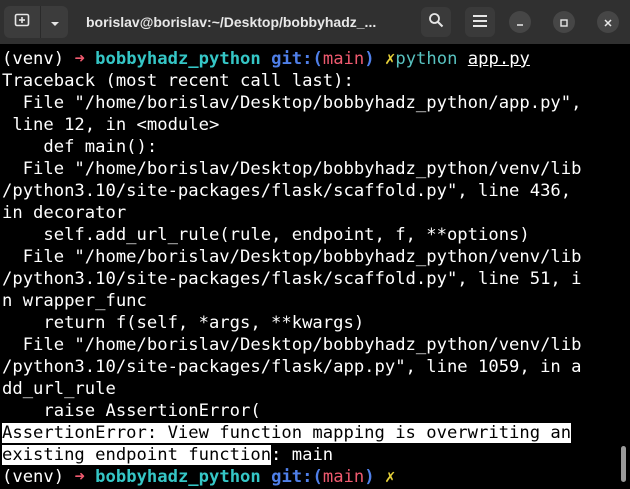  I want to click on close-icon, so click(608, 22).